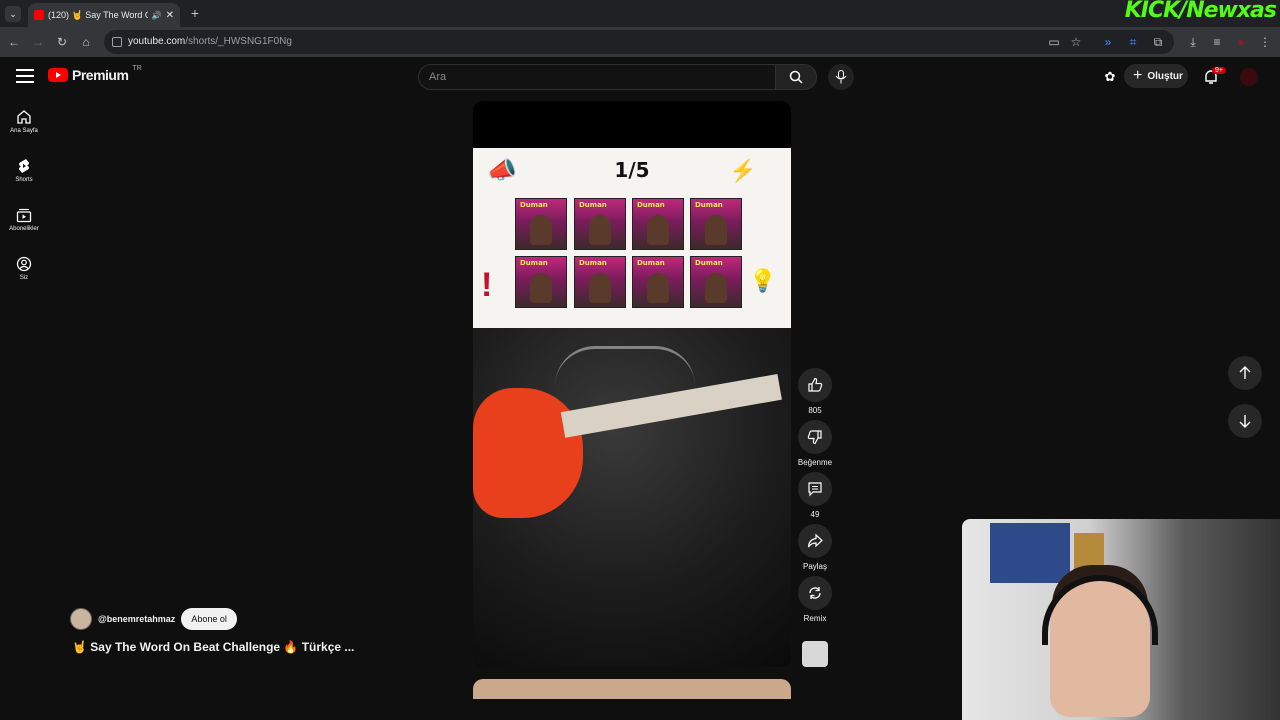 This screenshot has width=1280, height=720. I want to click on url-host: youtube.com, so click(157, 41).